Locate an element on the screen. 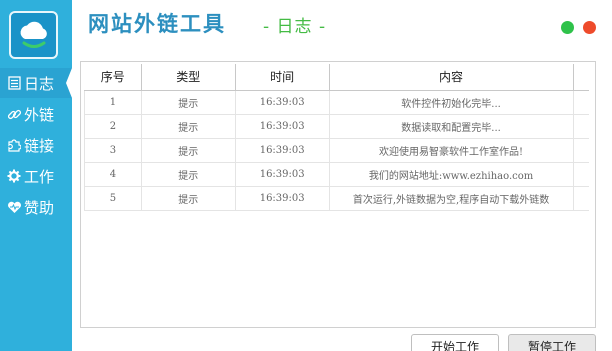 The height and width of the screenshot is (351, 612). page-subtitle: - 日志 - is located at coordinates (295, 27).